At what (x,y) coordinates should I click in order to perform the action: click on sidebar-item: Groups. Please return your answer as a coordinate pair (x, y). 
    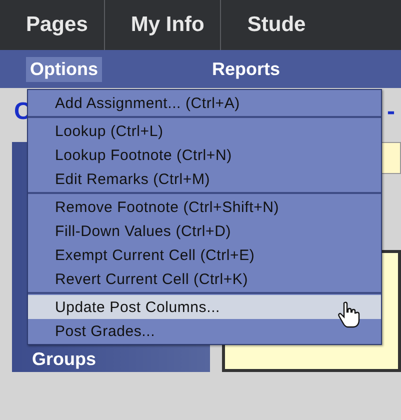
    Looking at the image, I should click on (64, 359).